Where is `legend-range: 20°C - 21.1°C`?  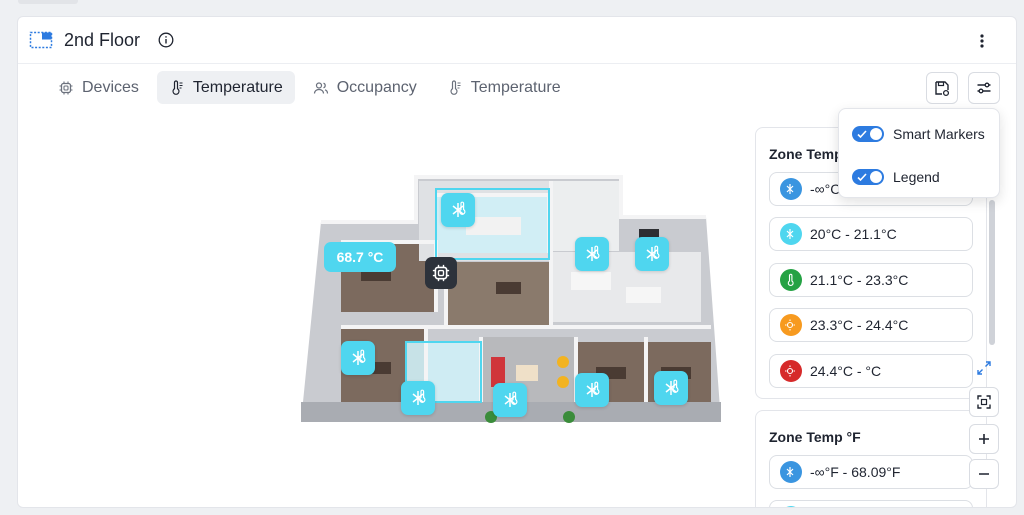 legend-range: 20°C - 21.1°C is located at coordinates (871, 234).